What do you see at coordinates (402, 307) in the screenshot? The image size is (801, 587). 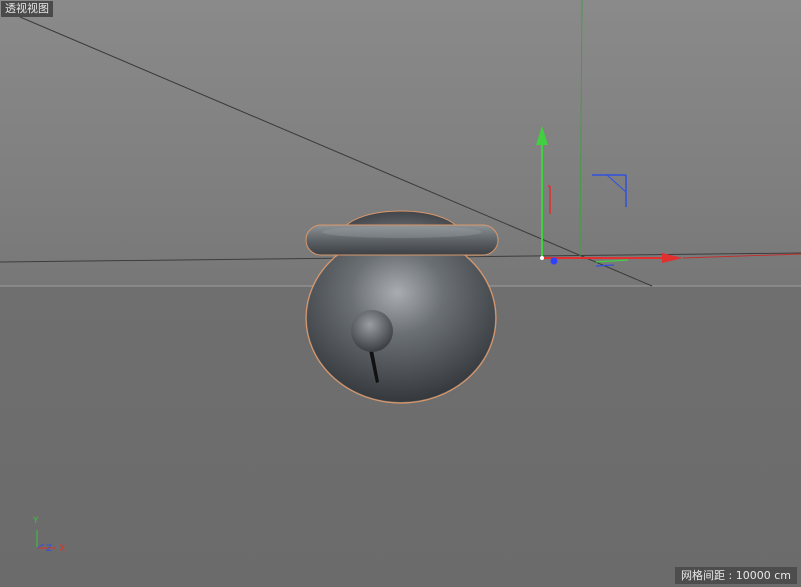 I see `bell-model` at bounding box center [402, 307].